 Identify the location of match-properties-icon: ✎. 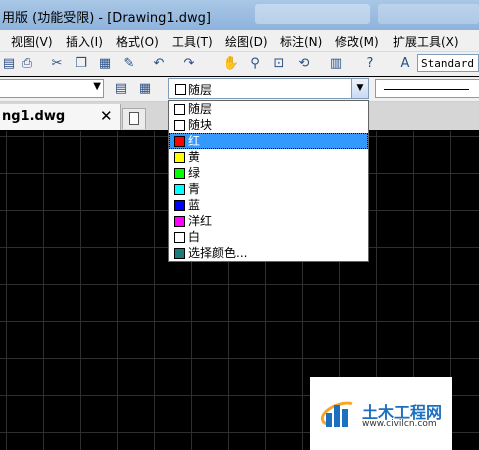
(129, 64).